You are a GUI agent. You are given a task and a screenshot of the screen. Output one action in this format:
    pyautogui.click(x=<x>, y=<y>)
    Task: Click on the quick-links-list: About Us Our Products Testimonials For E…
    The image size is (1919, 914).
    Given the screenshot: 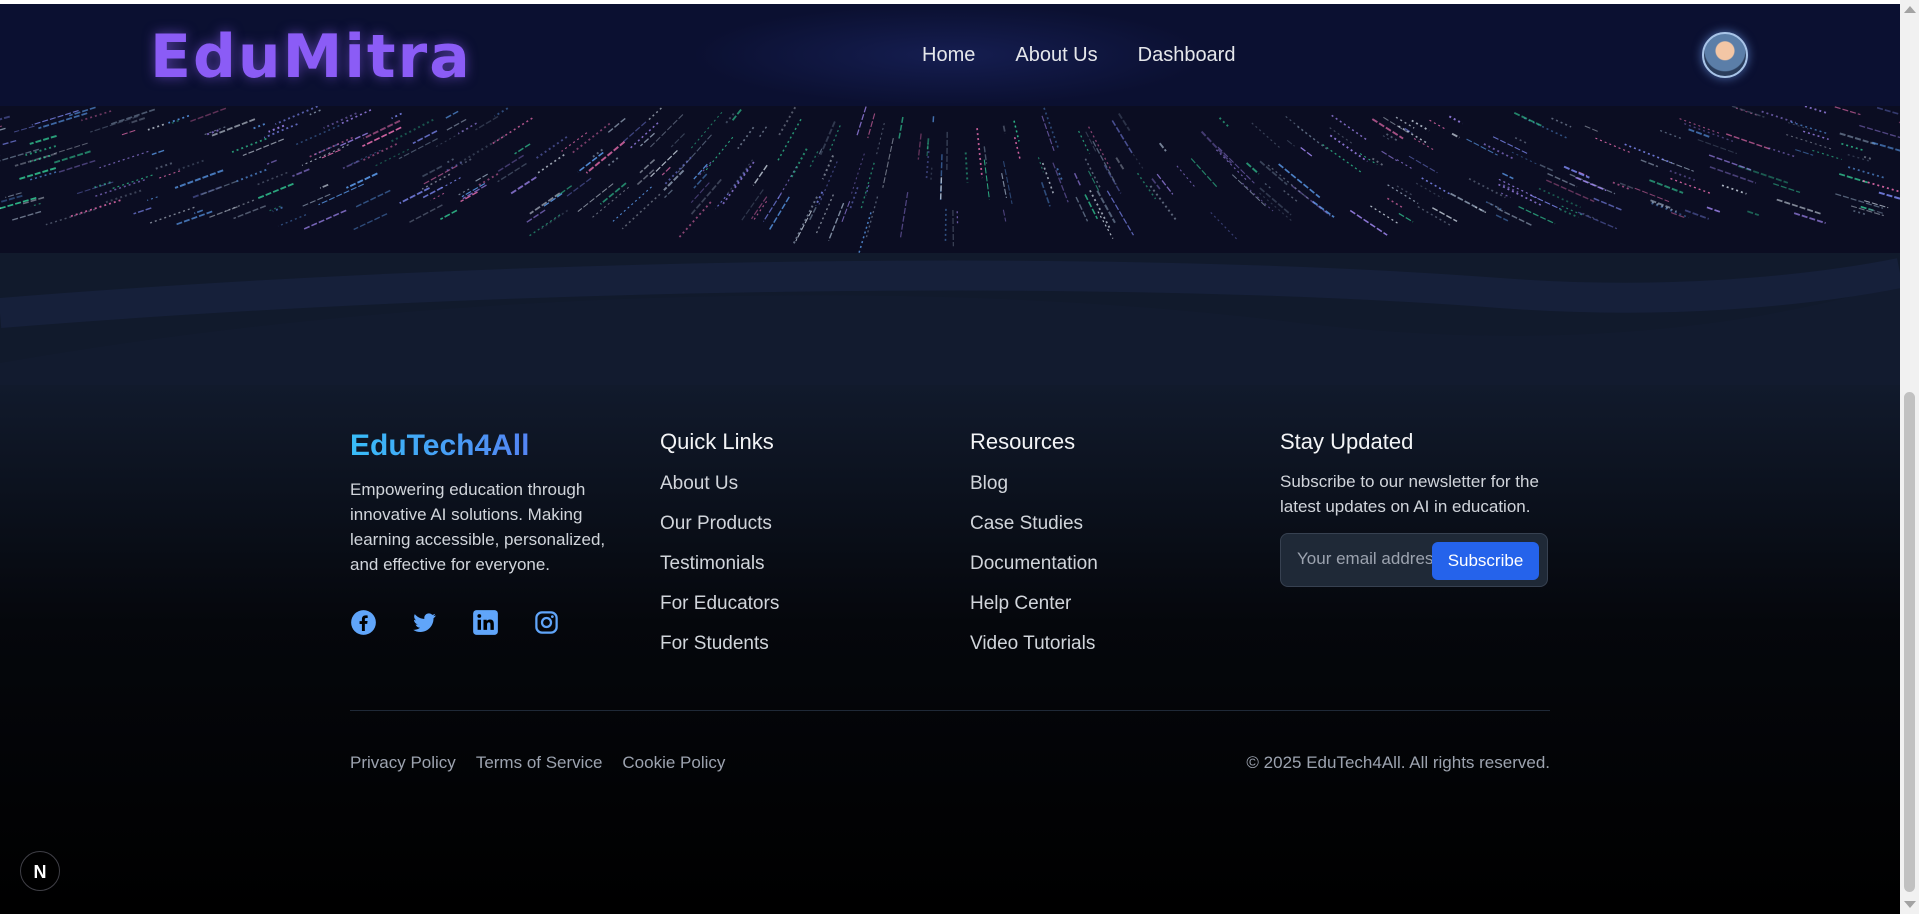 What is the action you would take?
    pyautogui.click(x=719, y=565)
    